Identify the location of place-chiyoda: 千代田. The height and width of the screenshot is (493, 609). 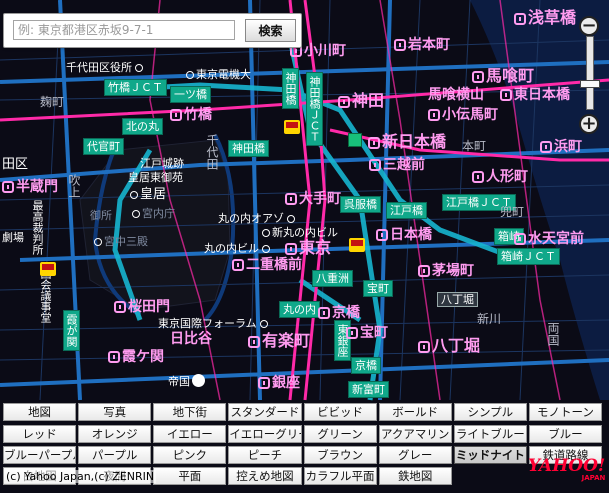
(212, 152).